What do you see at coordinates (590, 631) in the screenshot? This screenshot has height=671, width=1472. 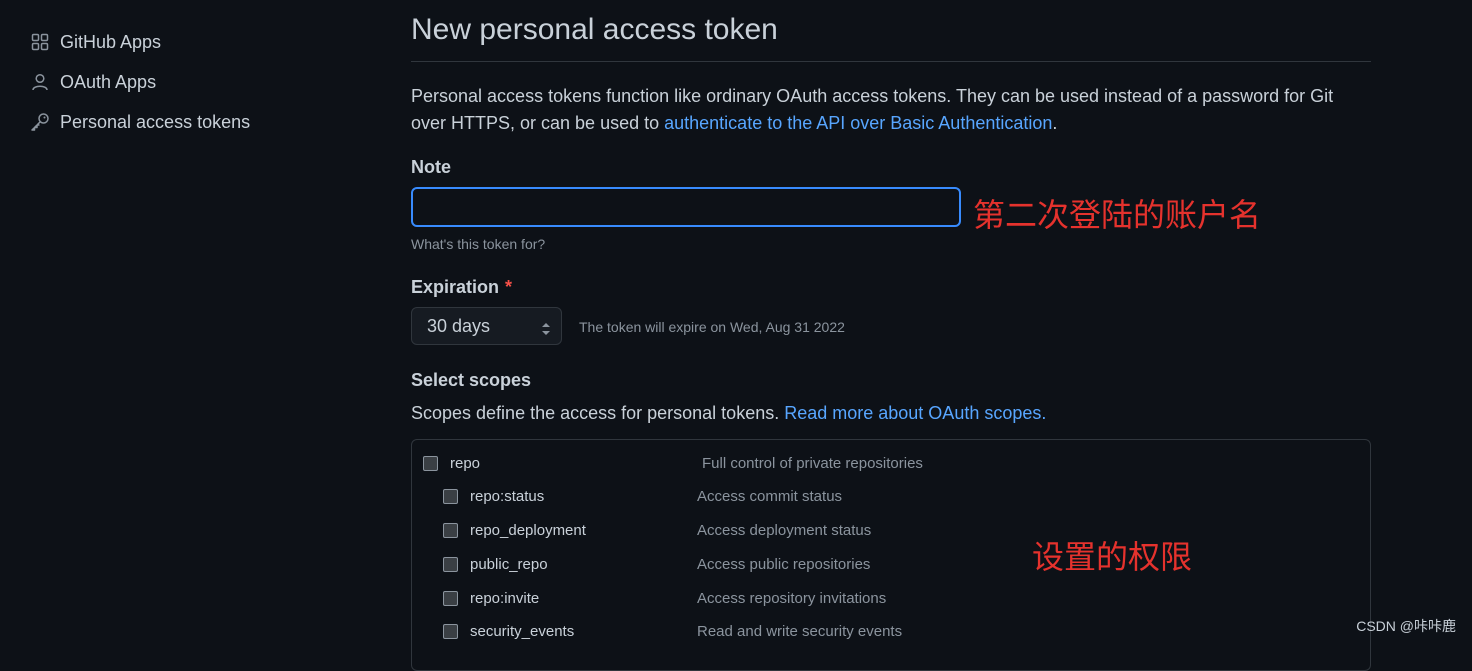 I see `scope-name: security_events` at bounding box center [590, 631].